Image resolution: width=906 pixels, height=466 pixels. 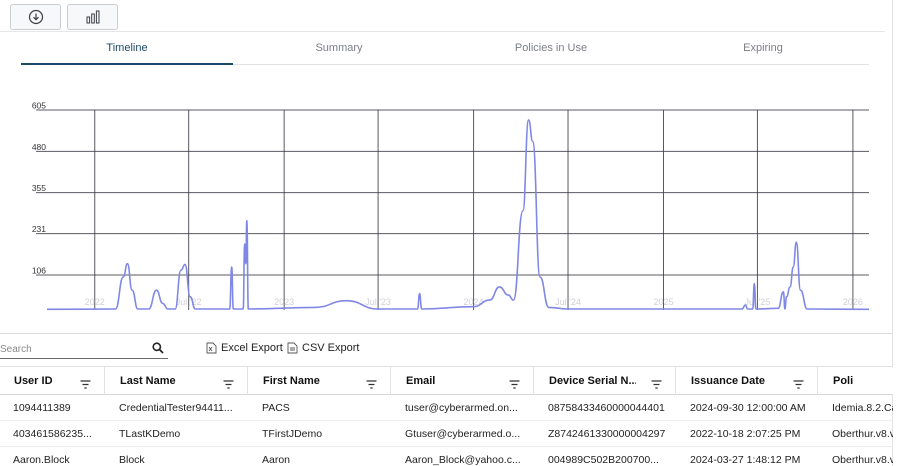 I want to click on cell-last-name: Block, so click(x=132, y=460).